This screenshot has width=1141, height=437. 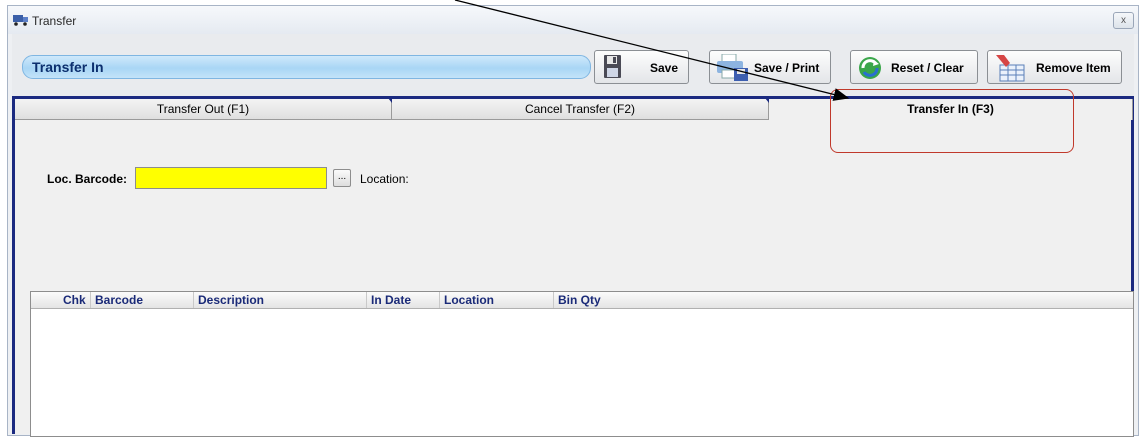 What do you see at coordinates (54, 21) in the screenshot?
I see `window-title: Transfer` at bounding box center [54, 21].